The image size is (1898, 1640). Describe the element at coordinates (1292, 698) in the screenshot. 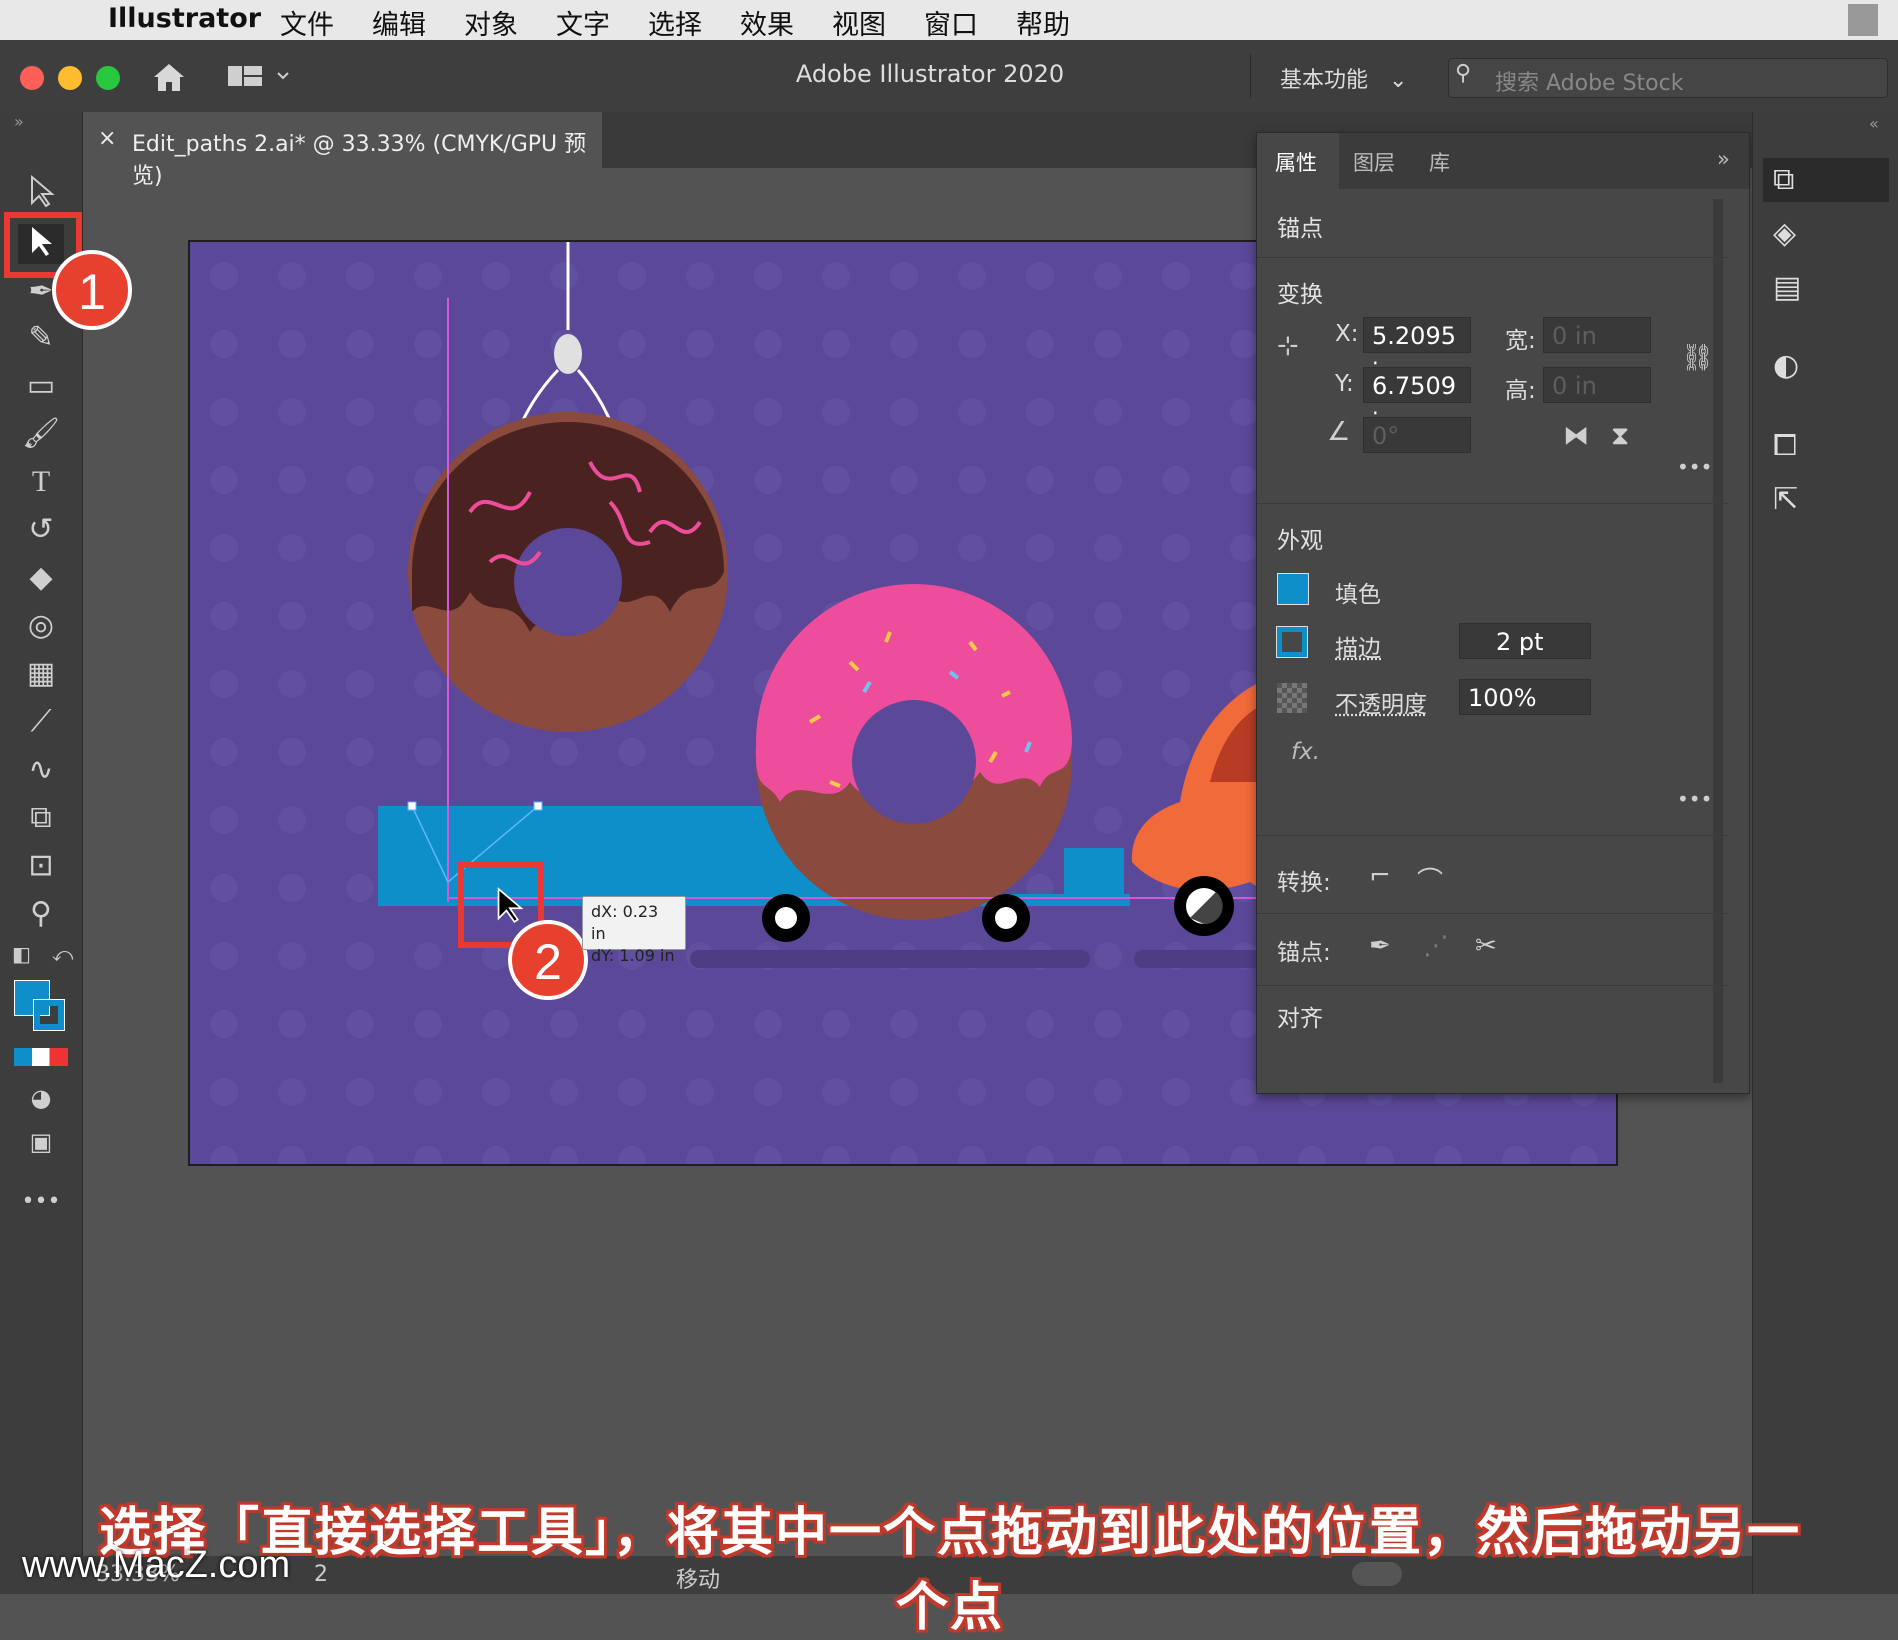

I see `opacity-icon` at that location.